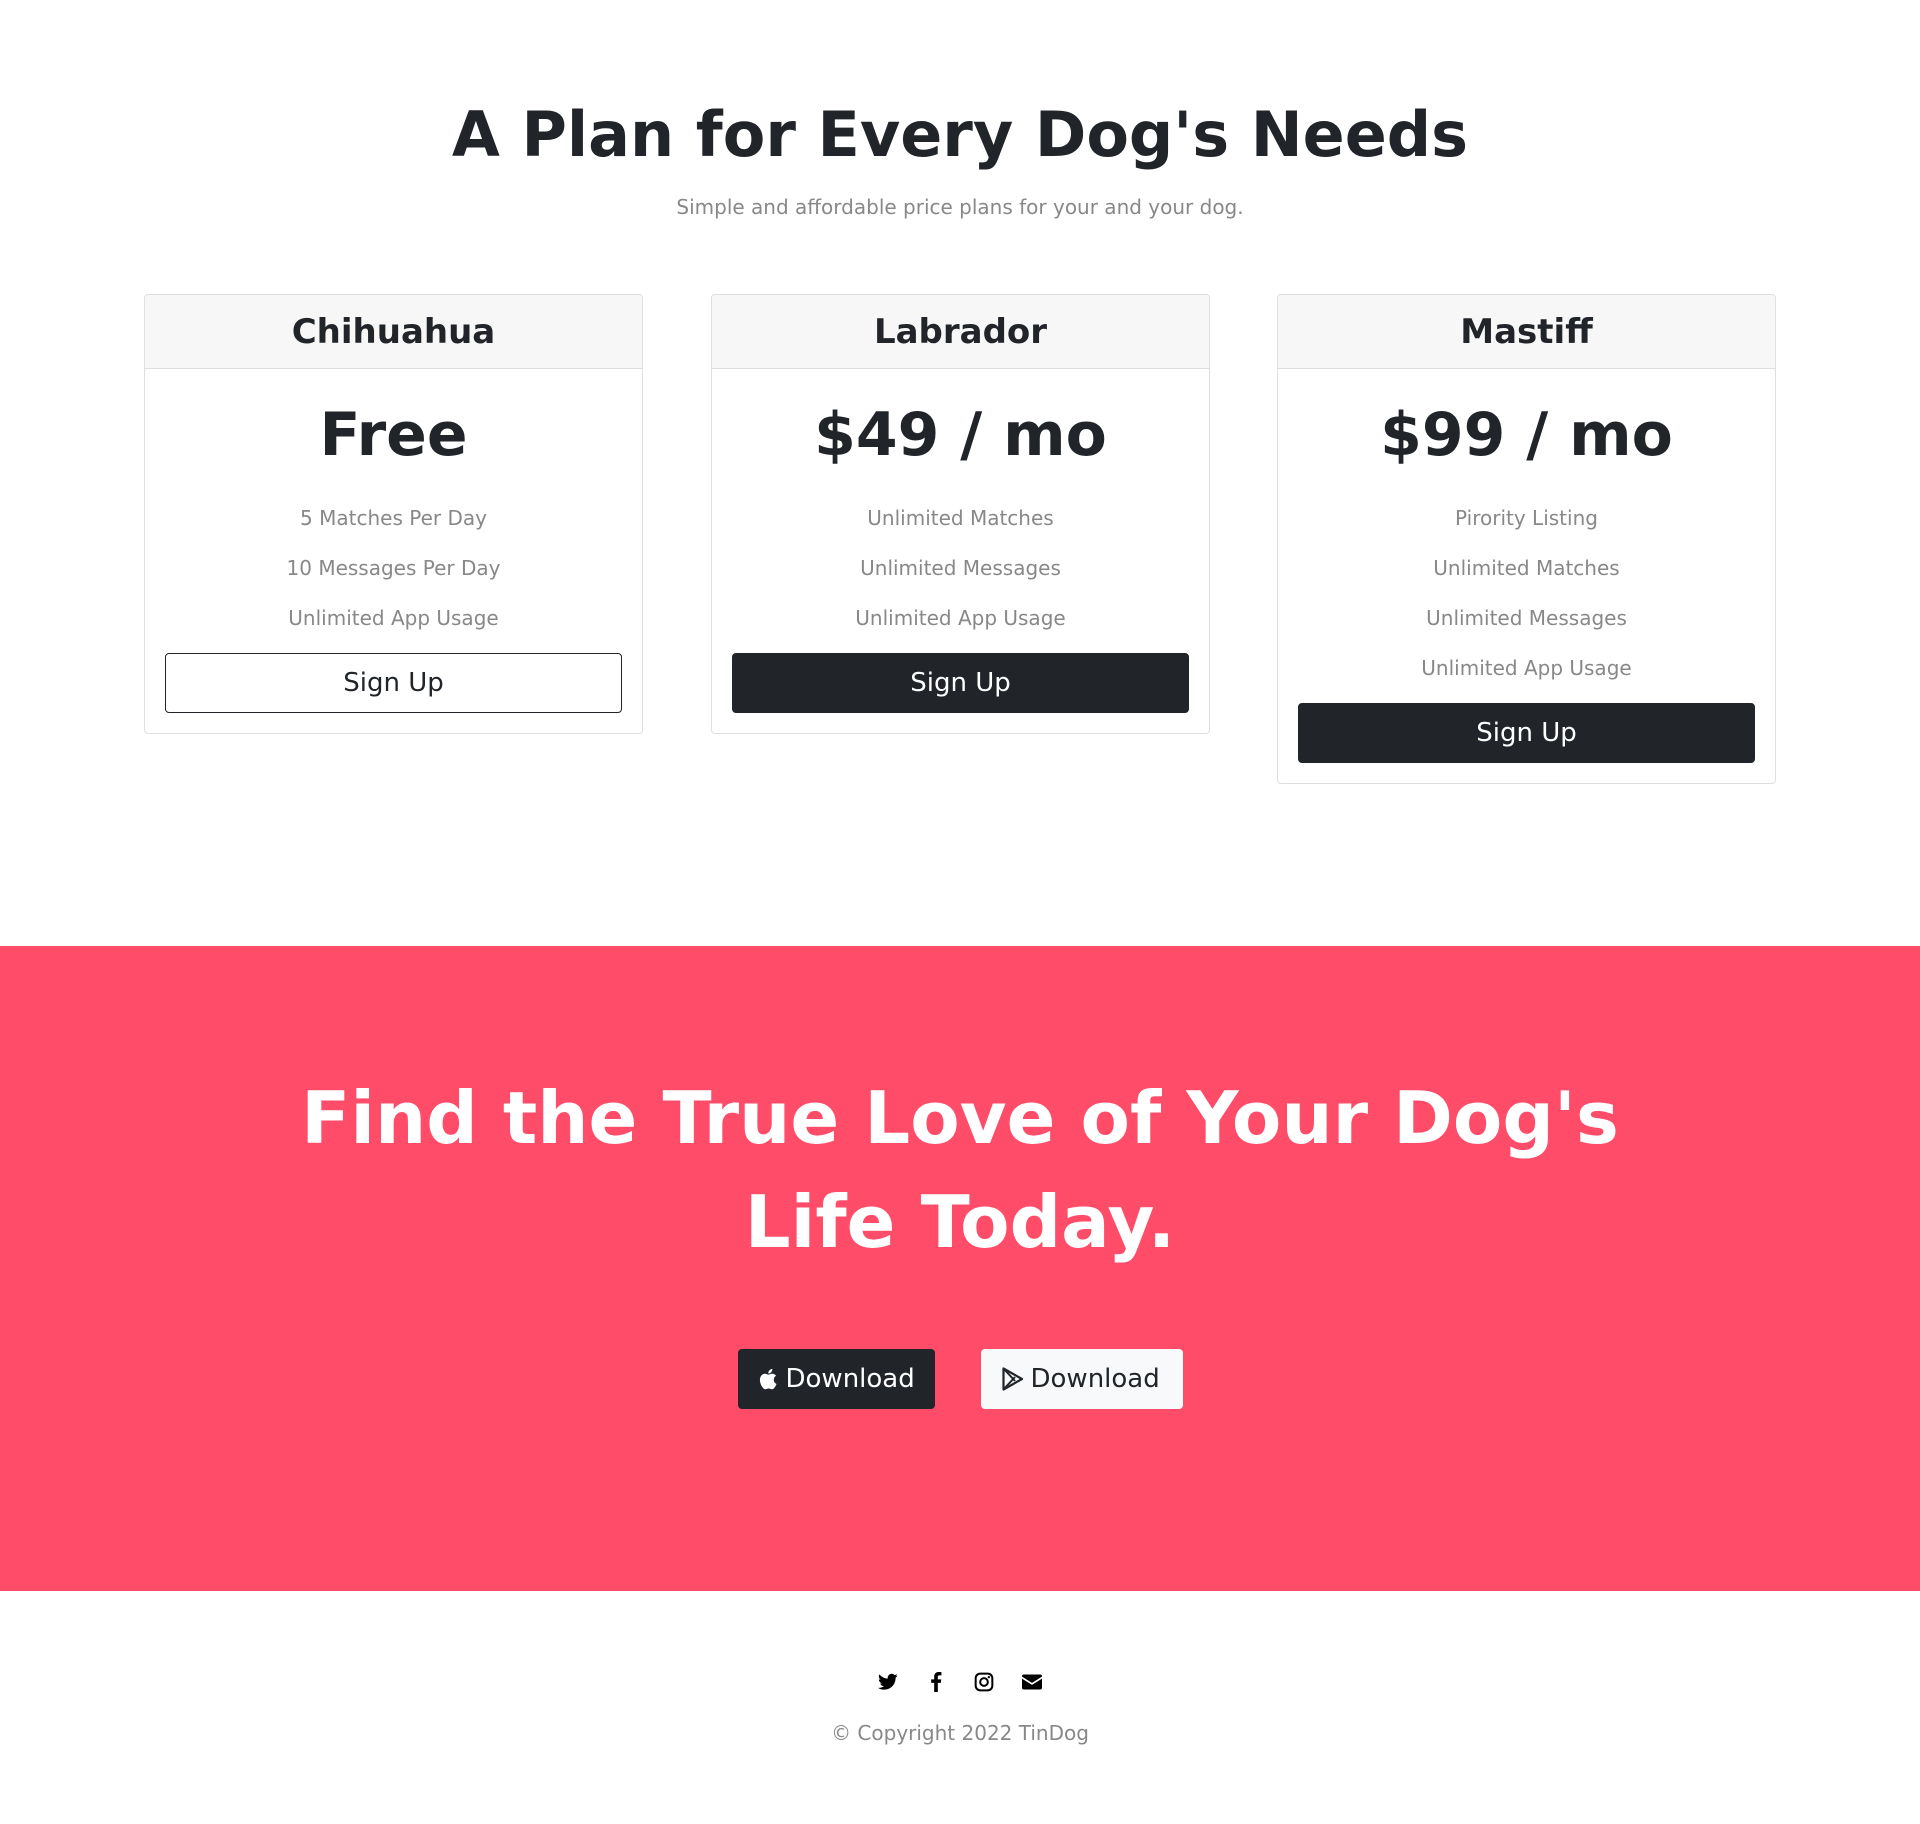 This screenshot has height=1824, width=1920. Describe the element at coordinates (1526, 435) in the screenshot. I see `plan-price: $99 / mo` at that location.